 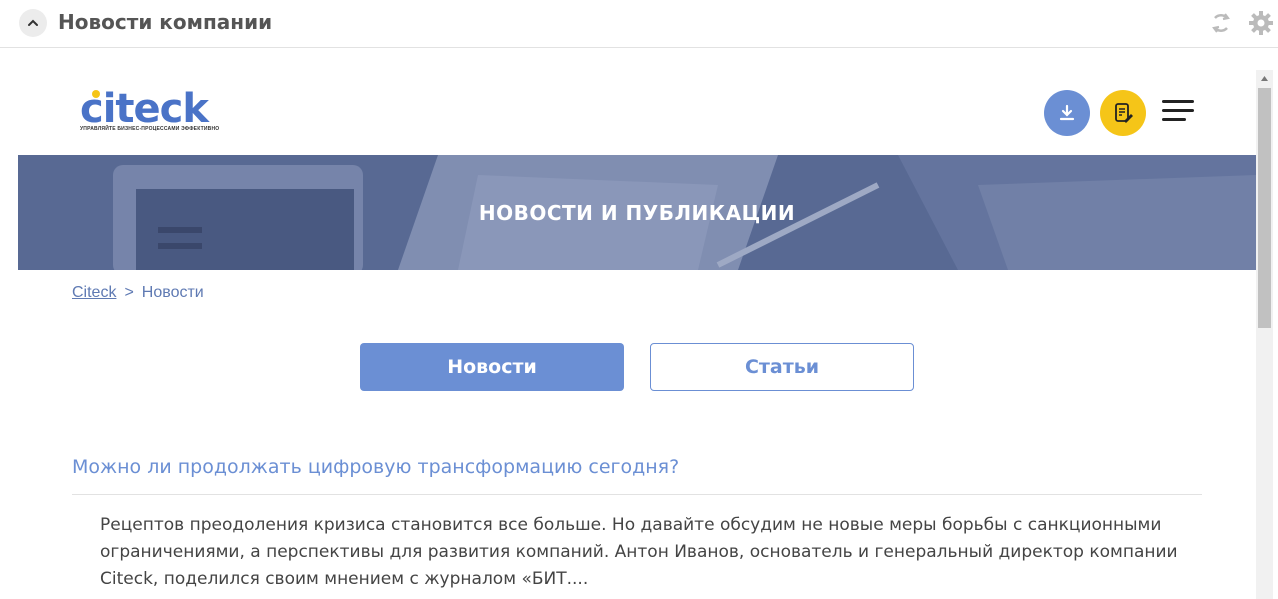 I want to click on hamburger-menu-icon, so click(x=1178, y=113).